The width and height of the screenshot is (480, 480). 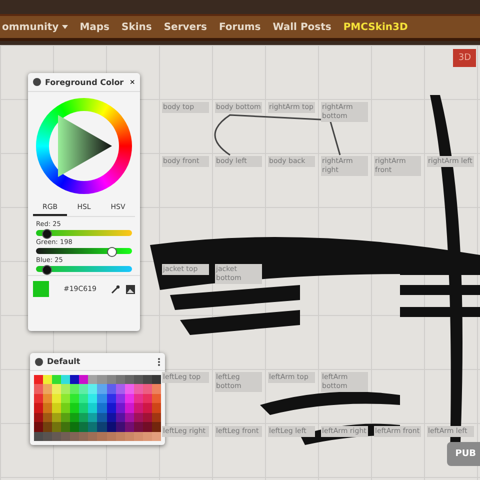 I want to click on publish-button: PUB, so click(x=463, y=454).